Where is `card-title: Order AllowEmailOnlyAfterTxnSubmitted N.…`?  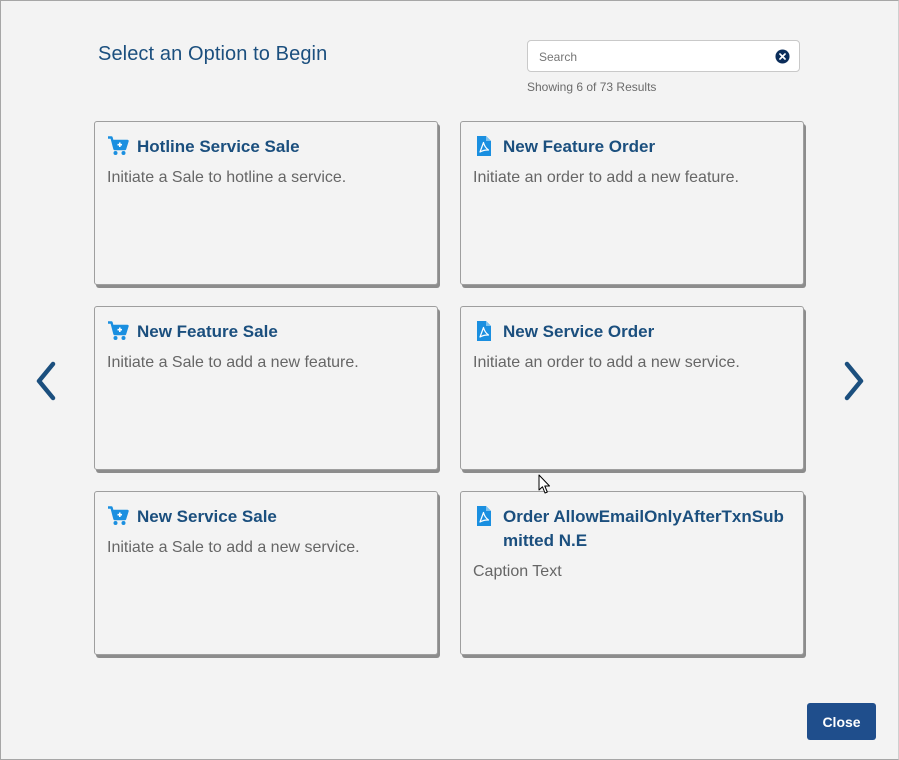 card-title: Order AllowEmailOnlyAfterTxnSubmitted N.… is located at coordinates (643, 528).